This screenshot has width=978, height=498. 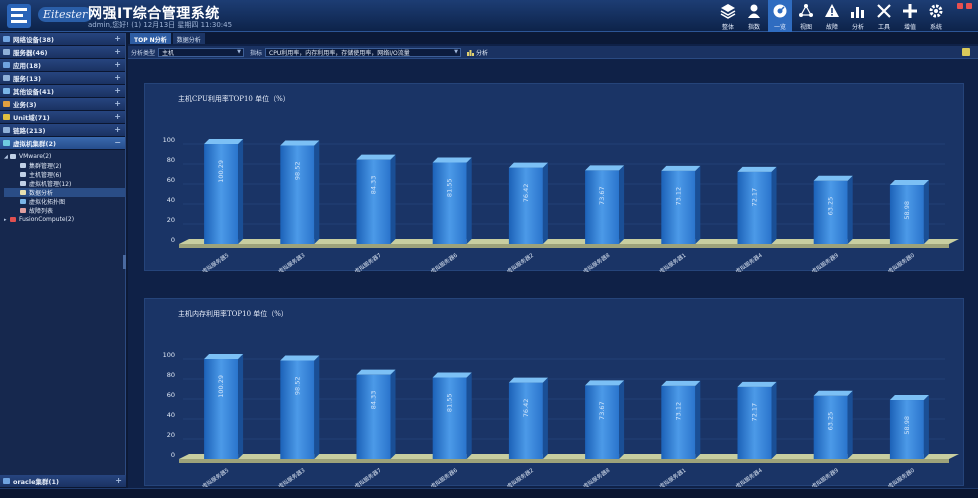 I want to click on sidebar-item-label: 网络设备(38), so click(x=33, y=40).